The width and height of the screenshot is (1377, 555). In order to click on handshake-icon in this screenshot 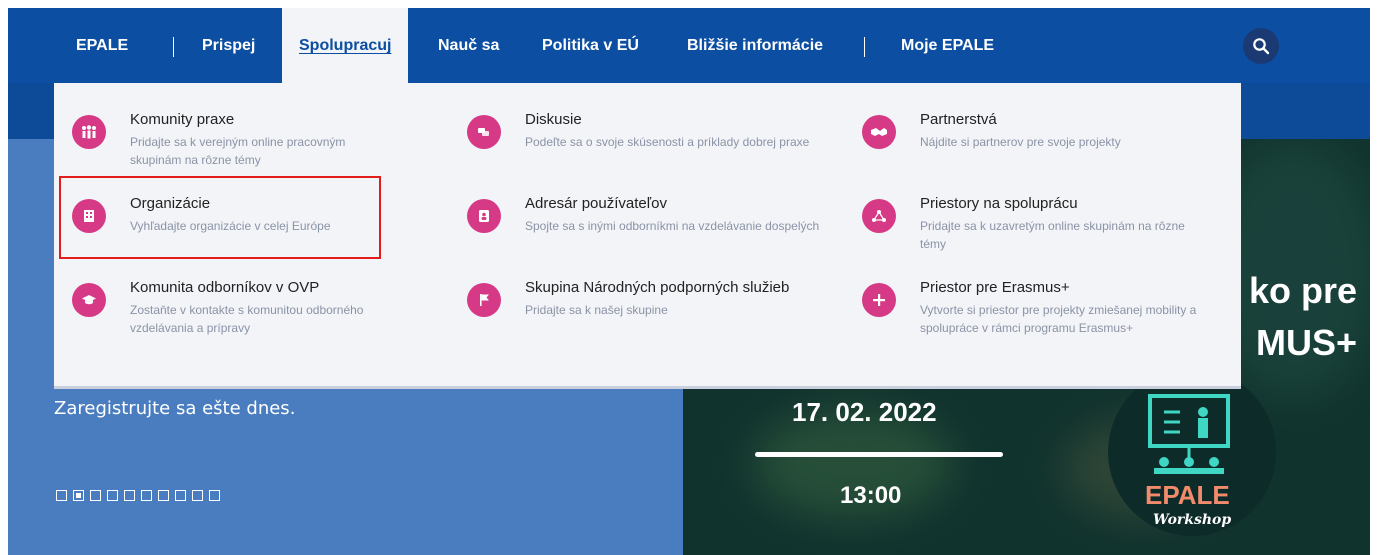, I will do `click(879, 132)`.